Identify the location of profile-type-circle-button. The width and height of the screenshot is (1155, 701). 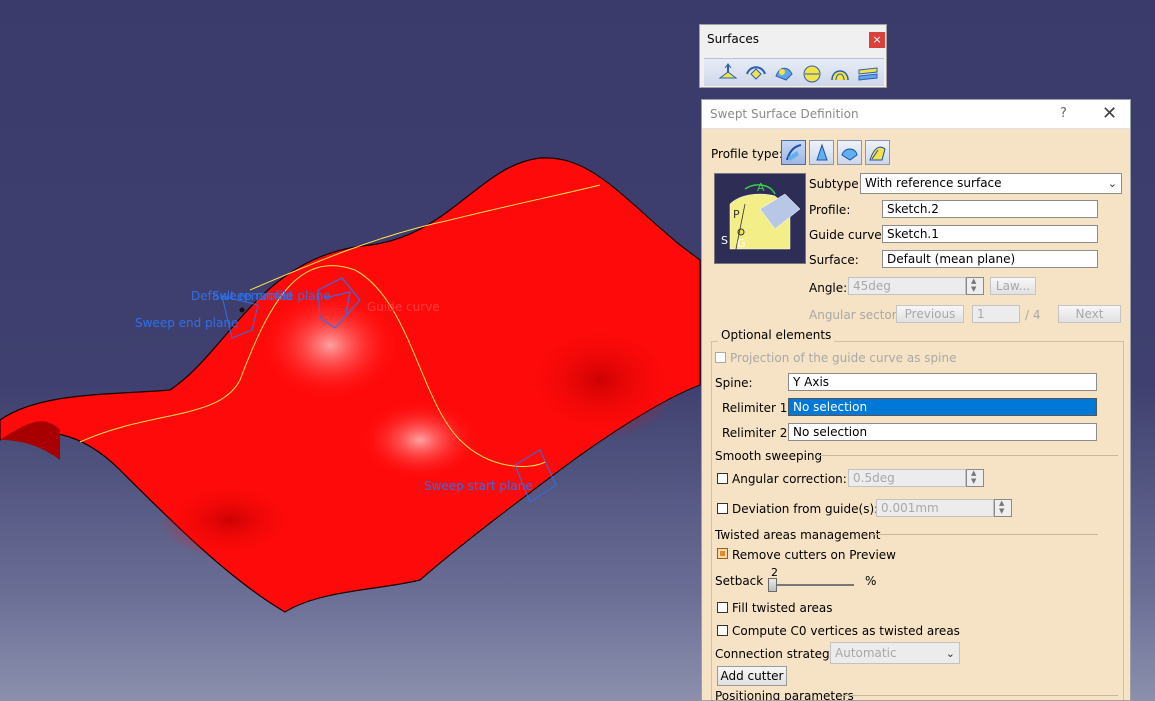
(821, 152).